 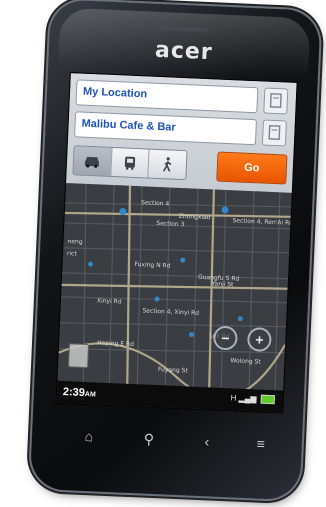 I want to click on search-button: ⚲, so click(x=148, y=438).